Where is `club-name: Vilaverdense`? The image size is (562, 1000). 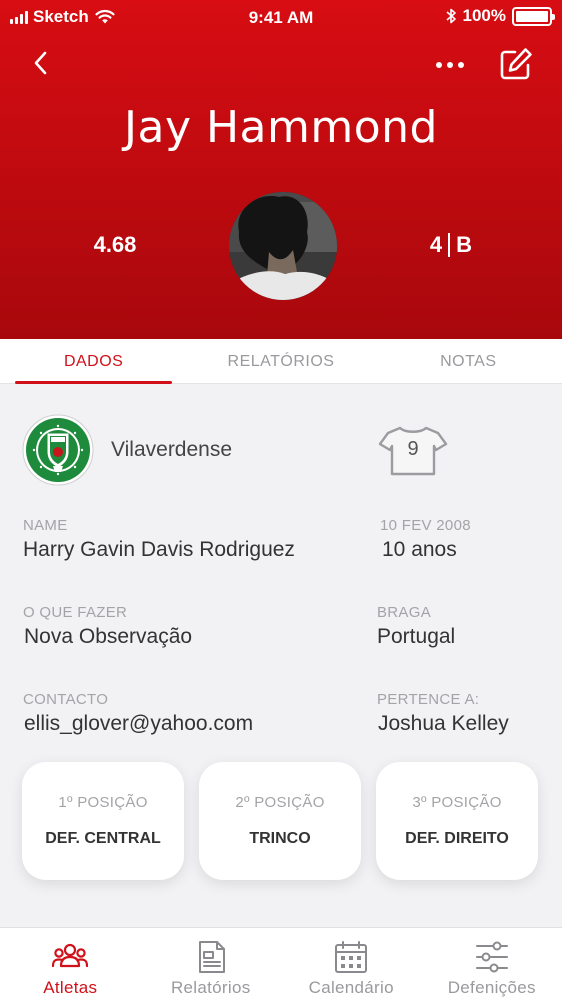
club-name: Vilaverdense is located at coordinates (172, 449).